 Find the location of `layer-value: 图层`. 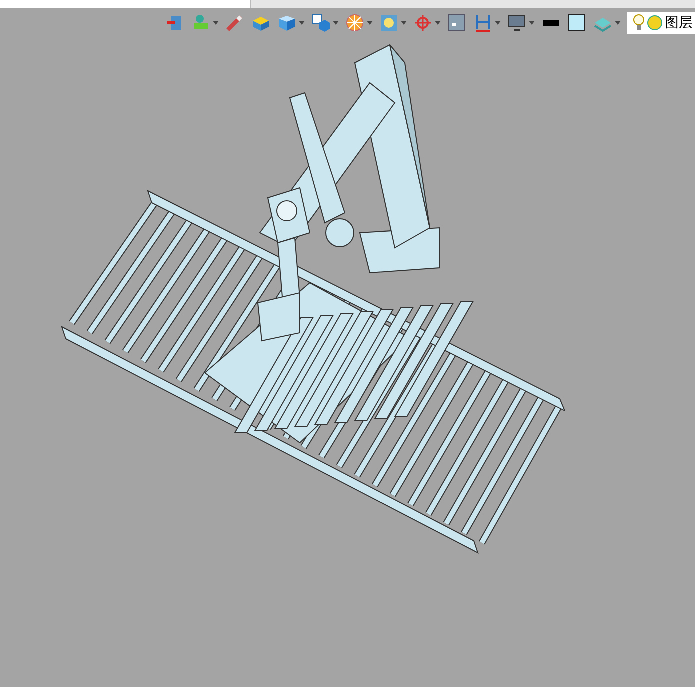

layer-value: 图层 is located at coordinates (679, 23).